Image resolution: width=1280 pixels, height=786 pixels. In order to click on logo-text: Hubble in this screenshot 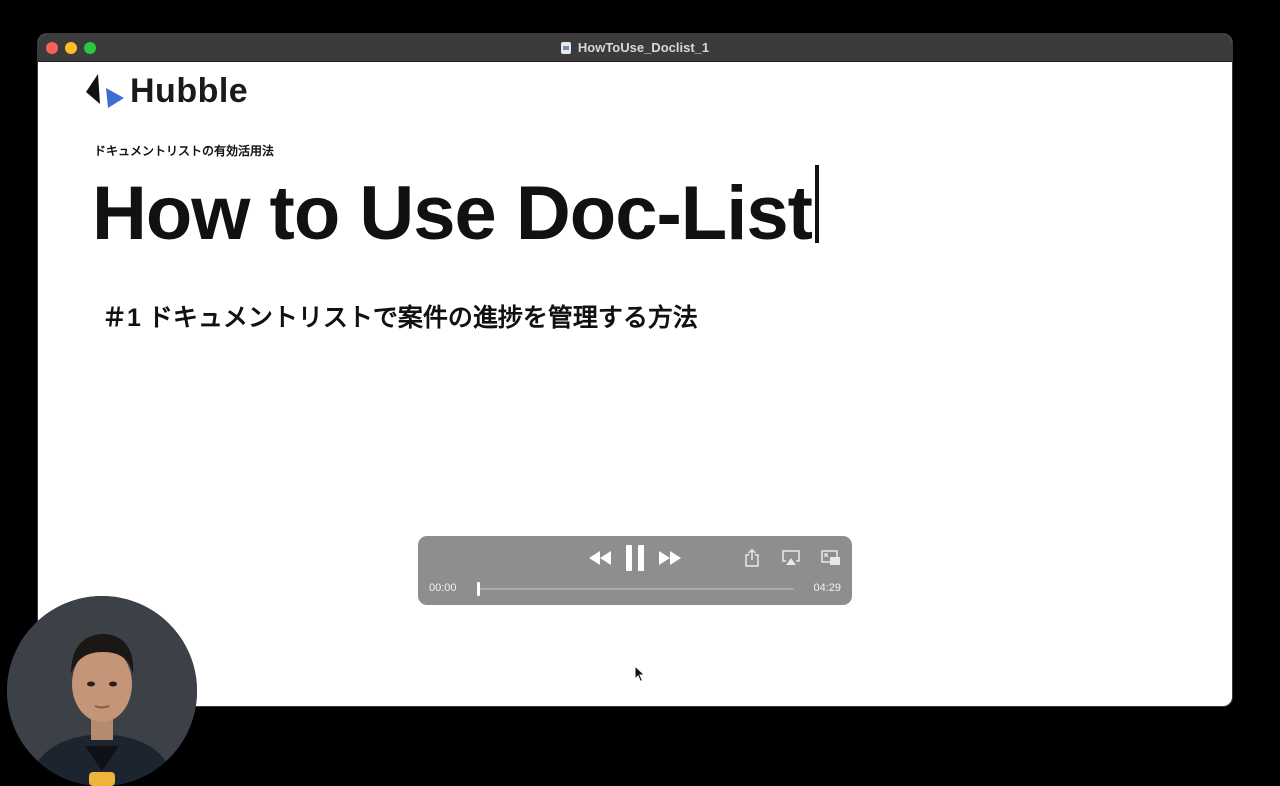, I will do `click(189, 91)`.